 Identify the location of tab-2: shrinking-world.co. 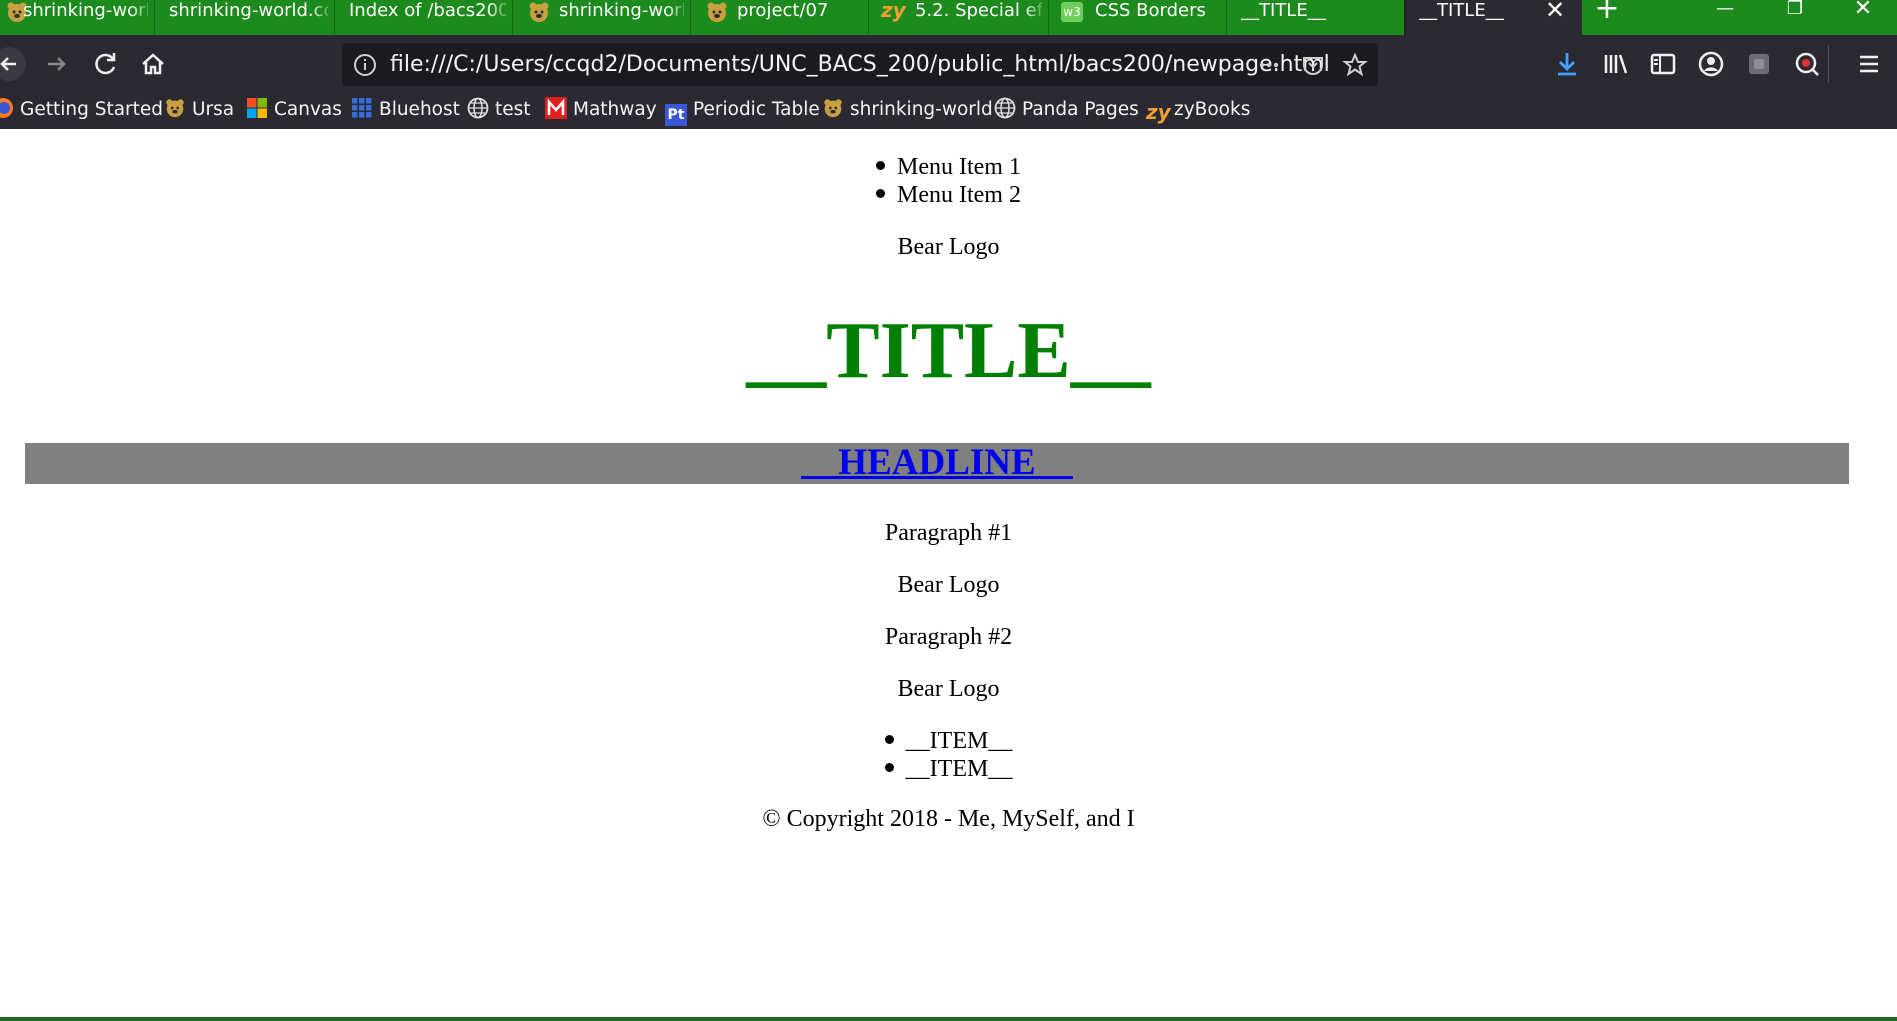
(244, 17).